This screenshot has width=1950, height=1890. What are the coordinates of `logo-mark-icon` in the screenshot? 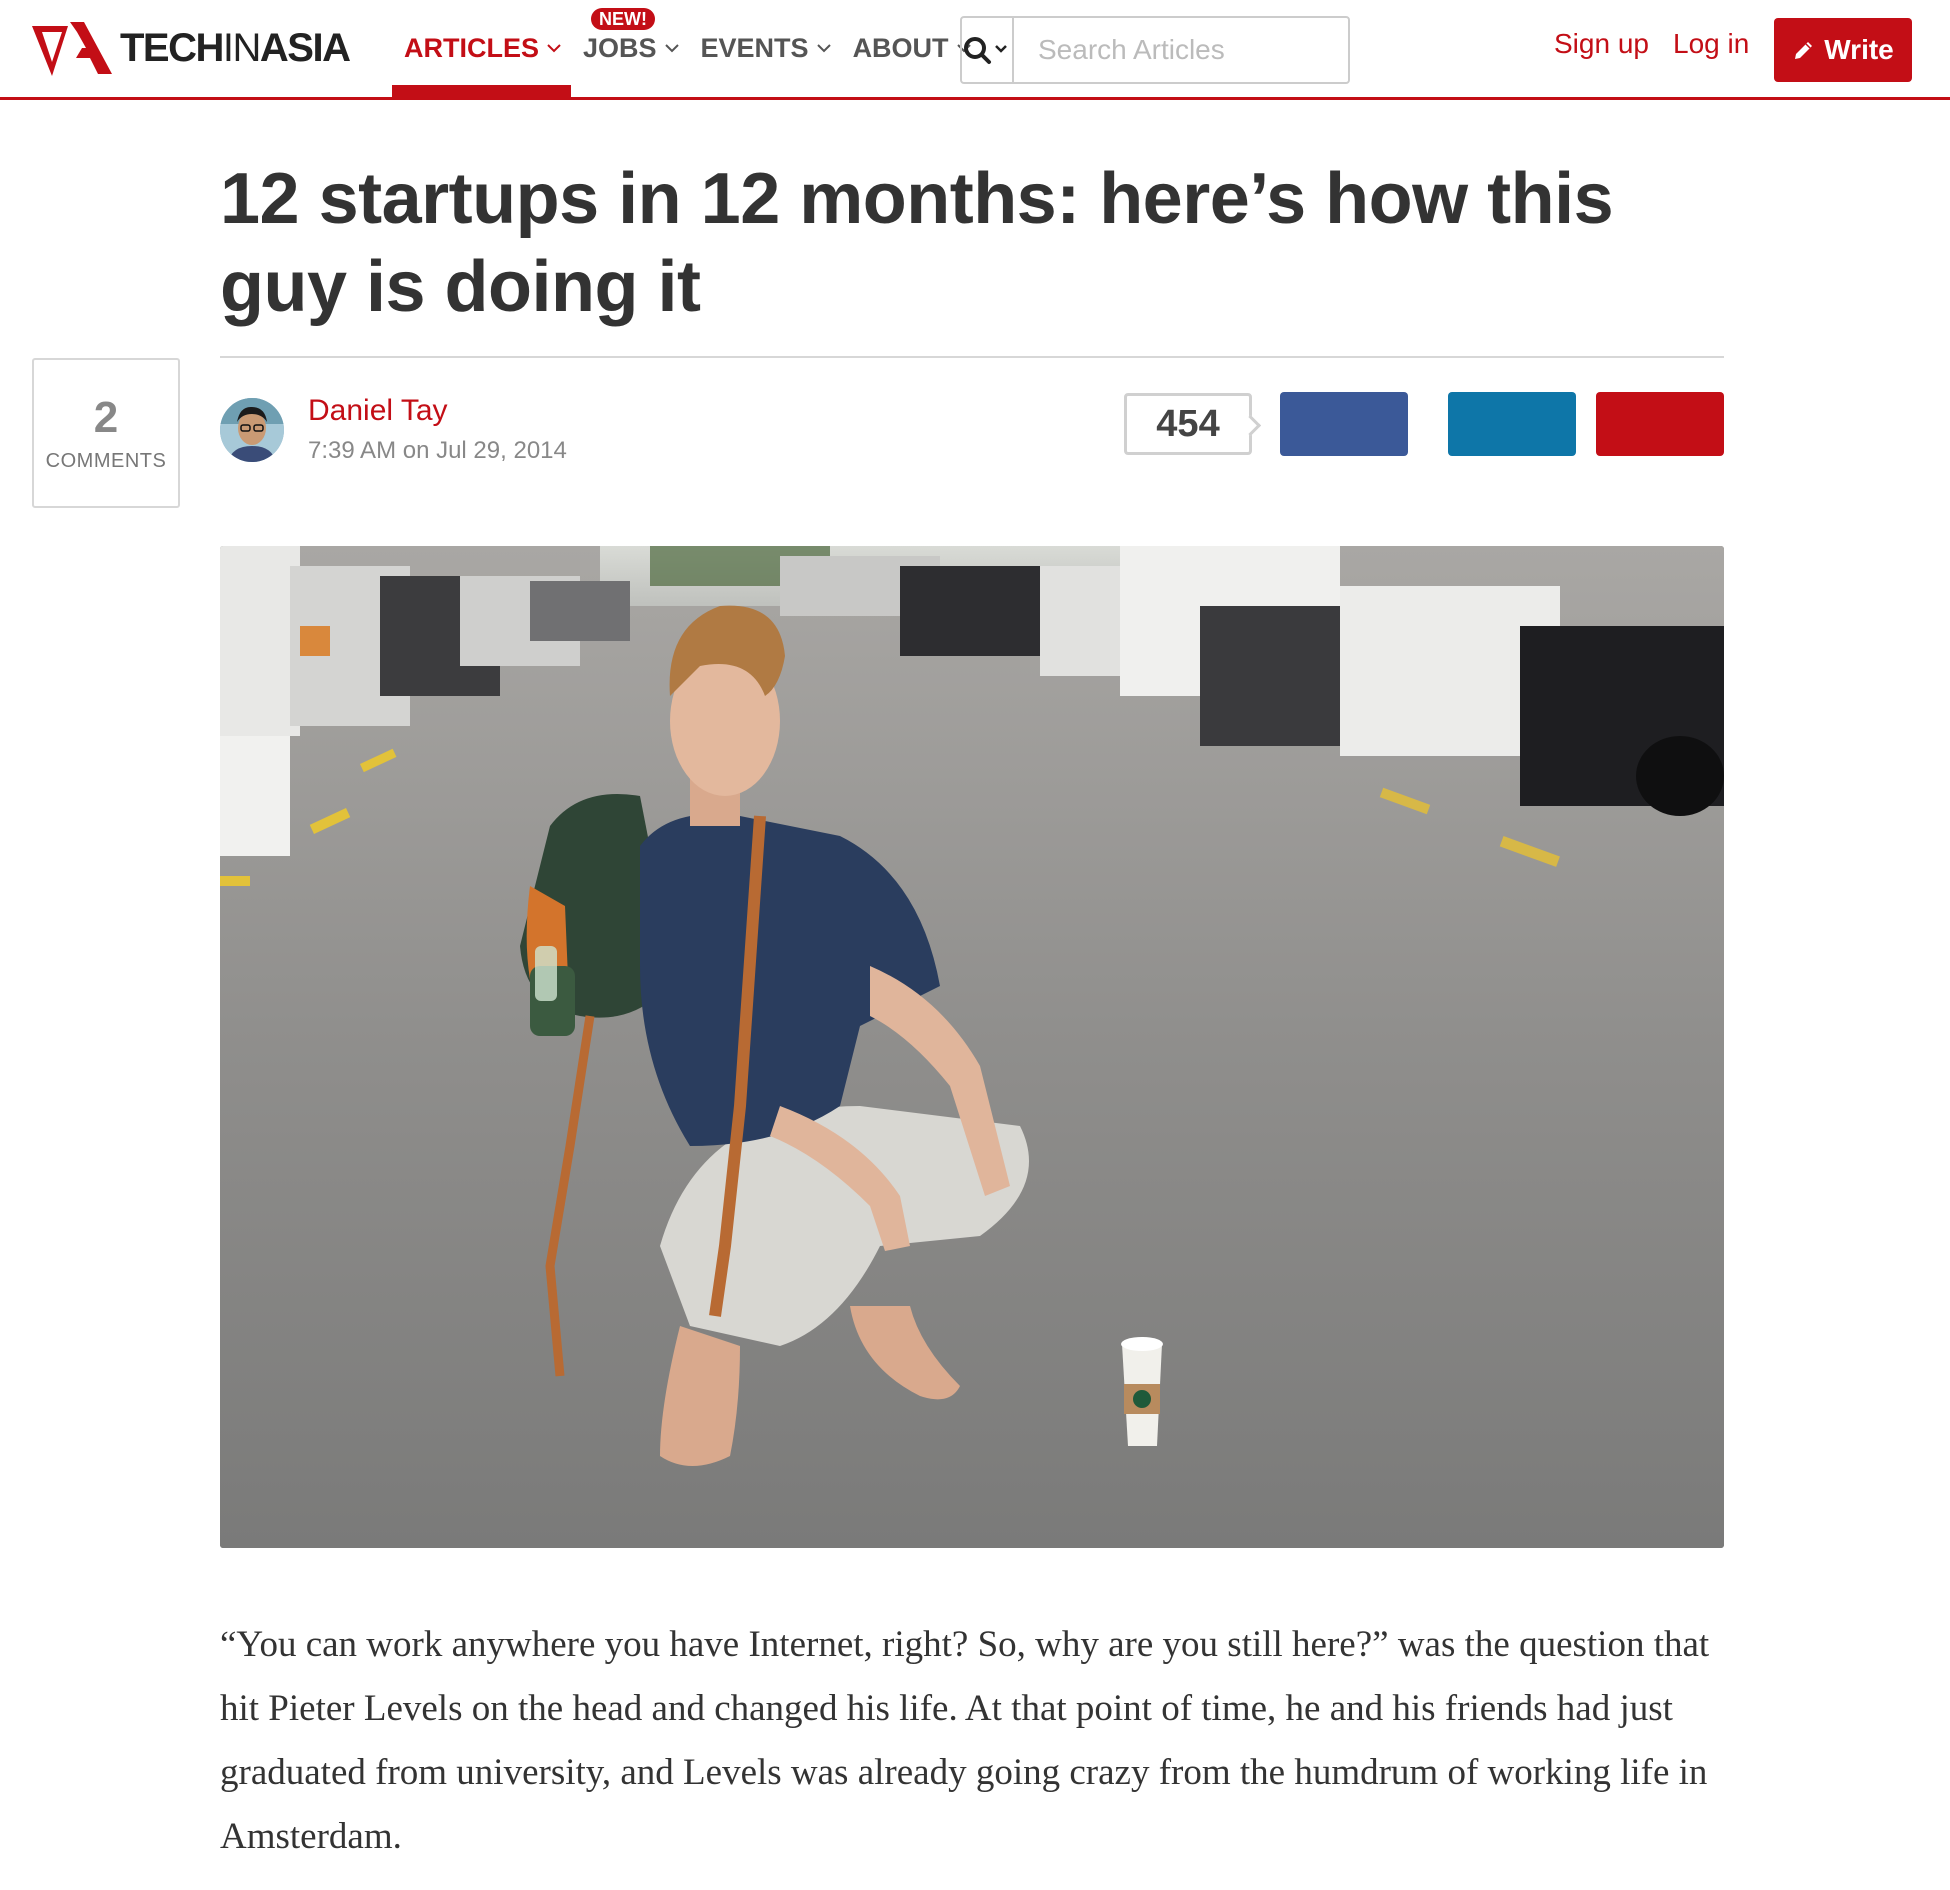 It's located at (72, 49).